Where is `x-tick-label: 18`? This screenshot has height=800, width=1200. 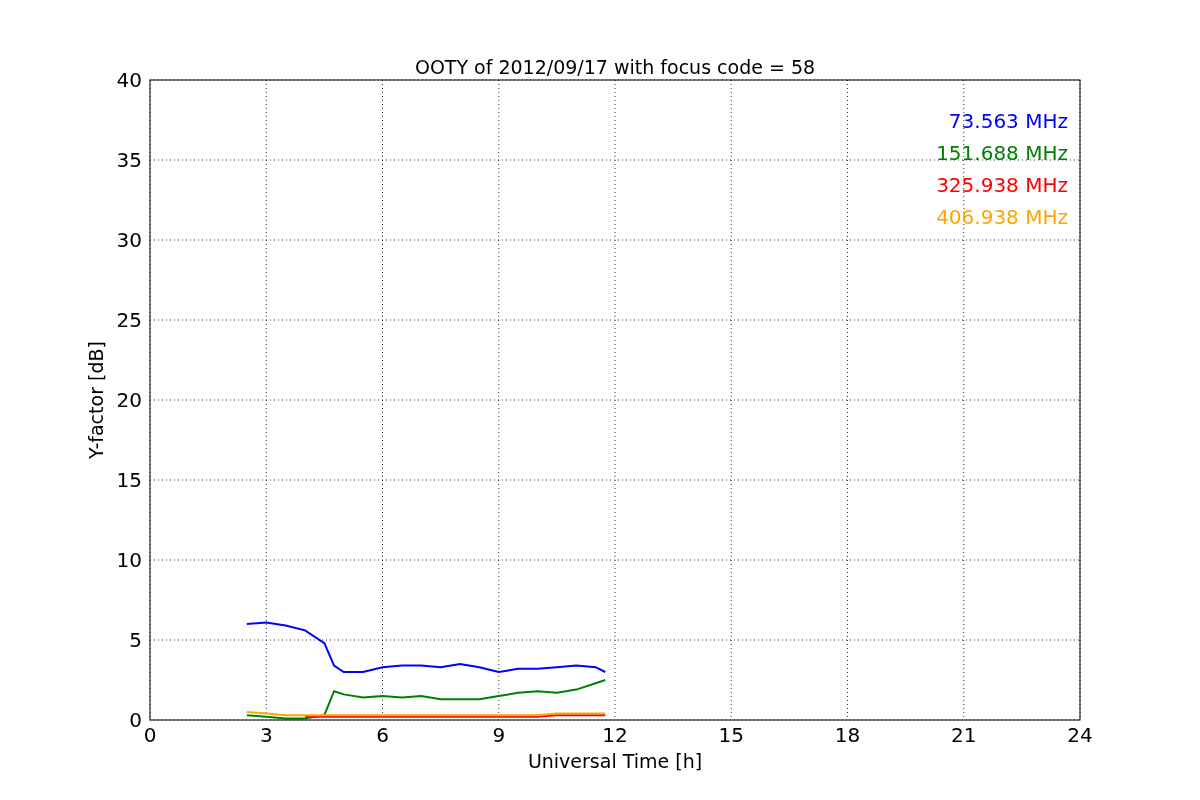
x-tick-label: 18 is located at coordinates (847, 735).